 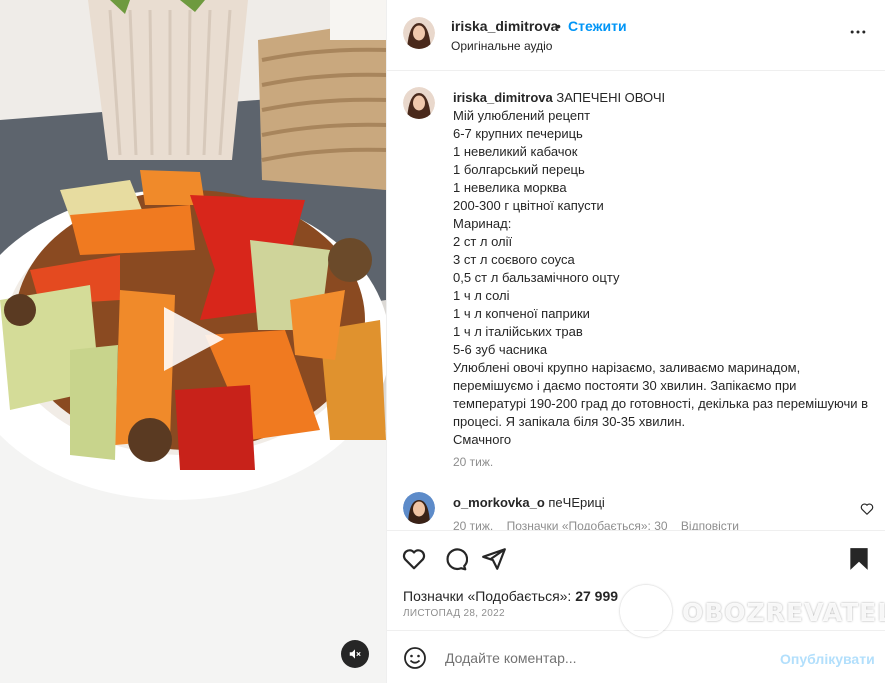 I want to click on caption-avatar, so click(x=419, y=103).